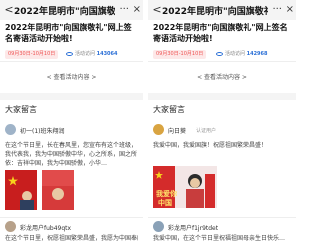  Describe the element at coordinates (107, 54) in the screenshot. I see `views-count: 143064` at that location.